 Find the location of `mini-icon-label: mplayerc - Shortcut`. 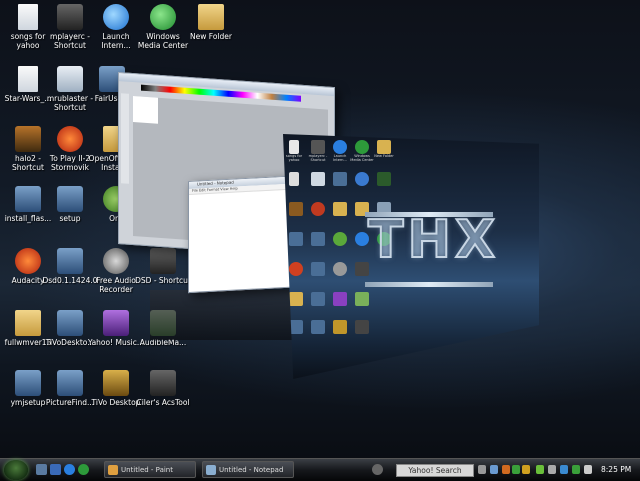

mini-icon-label: mplayerc - Shortcut is located at coordinates (318, 158).